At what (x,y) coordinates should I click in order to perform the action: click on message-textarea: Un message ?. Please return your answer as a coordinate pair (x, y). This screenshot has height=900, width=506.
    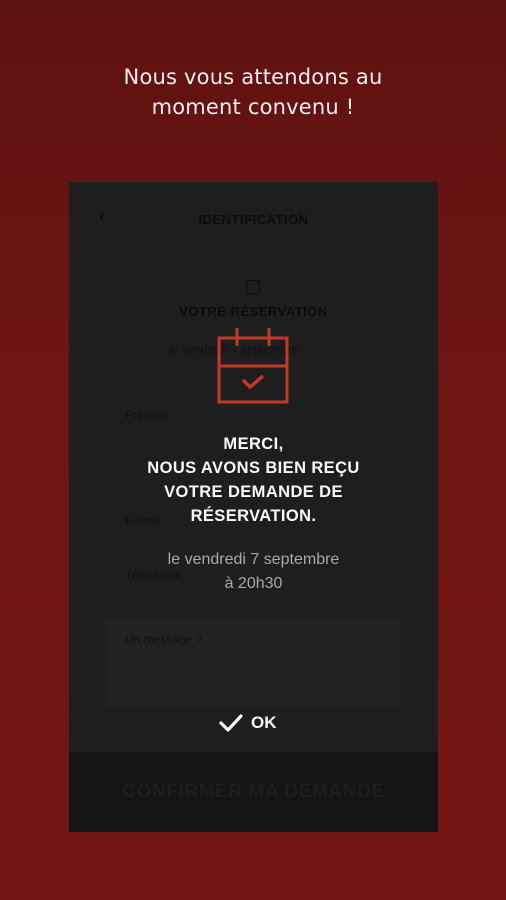
    Looking at the image, I should click on (253, 663).